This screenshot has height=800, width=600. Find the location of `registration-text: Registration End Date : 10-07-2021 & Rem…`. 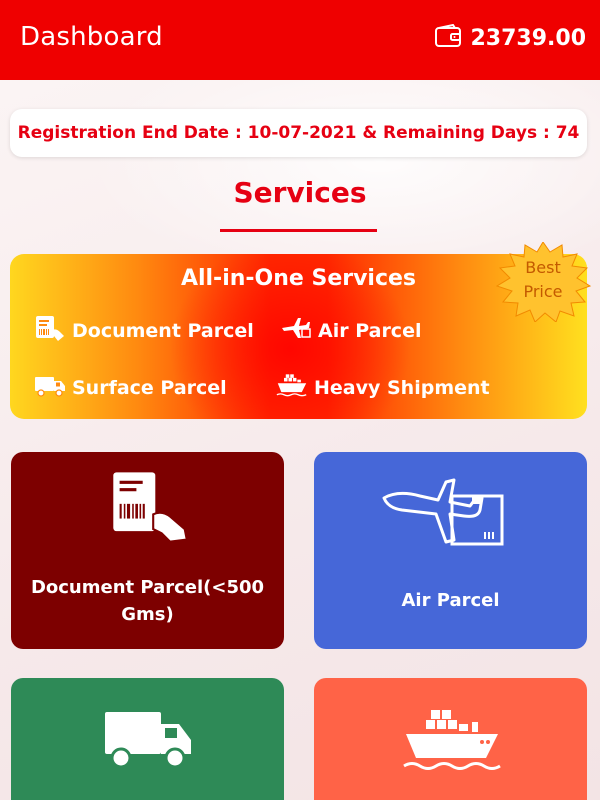

registration-text: Registration End Date : 10-07-2021 & Rem… is located at coordinates (298, 133).